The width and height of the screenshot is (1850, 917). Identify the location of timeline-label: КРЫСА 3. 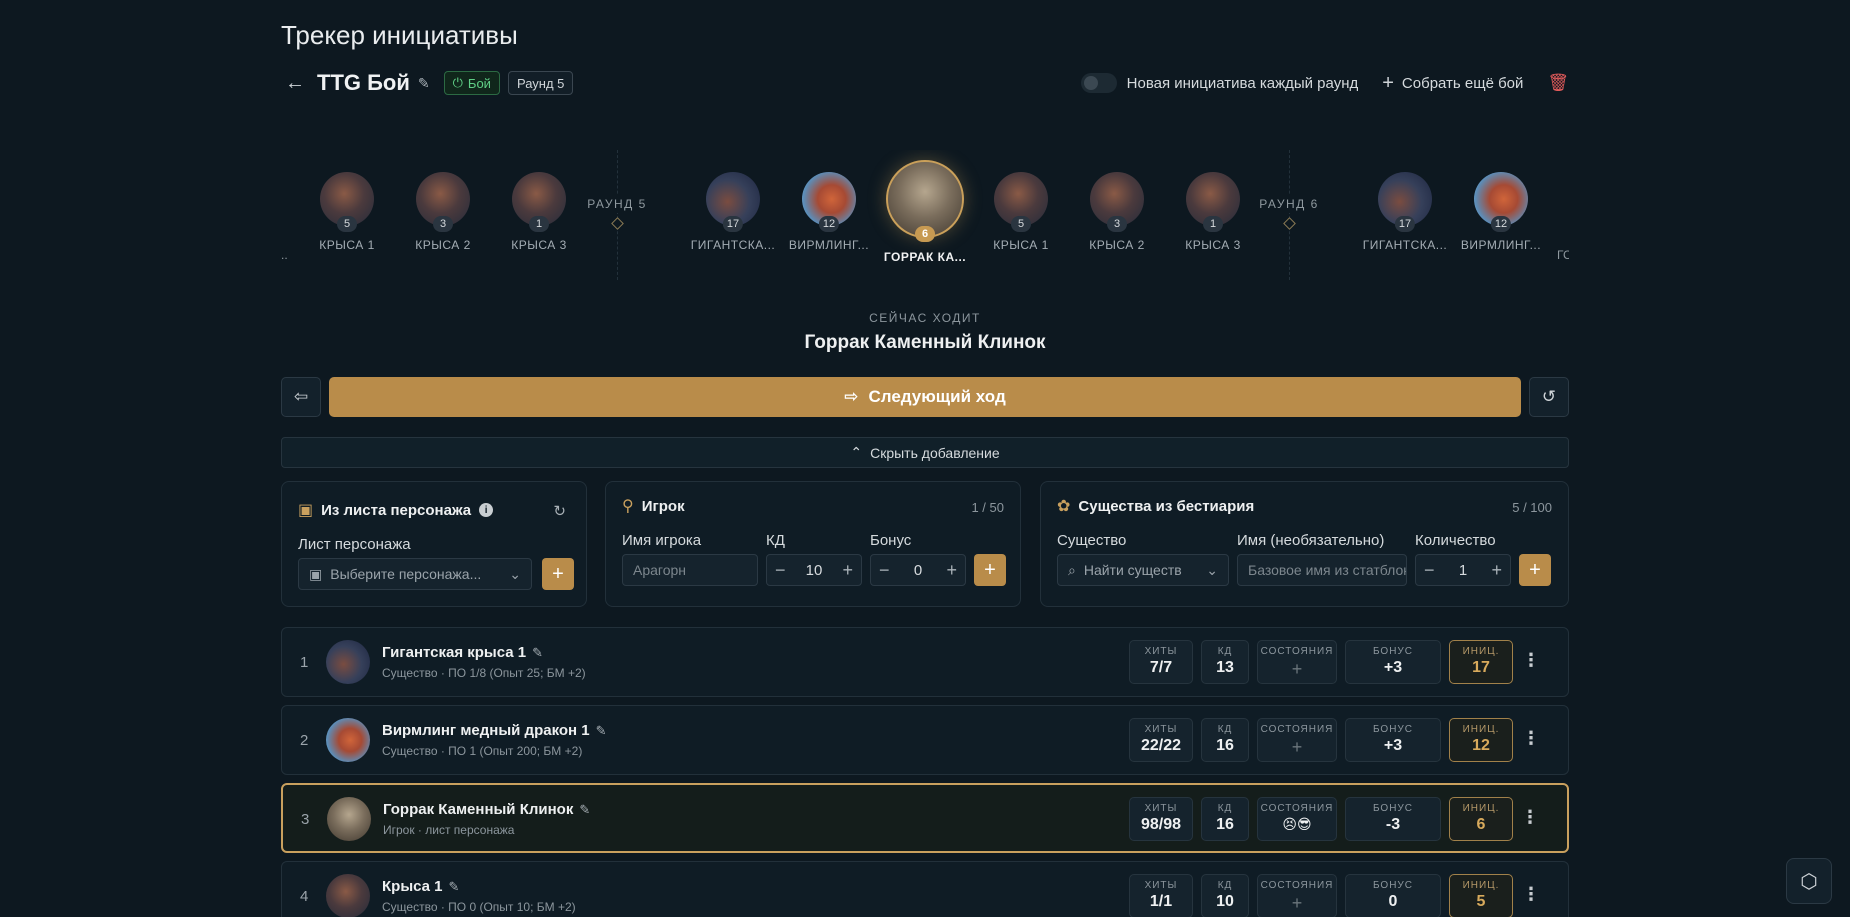
(539, 245).